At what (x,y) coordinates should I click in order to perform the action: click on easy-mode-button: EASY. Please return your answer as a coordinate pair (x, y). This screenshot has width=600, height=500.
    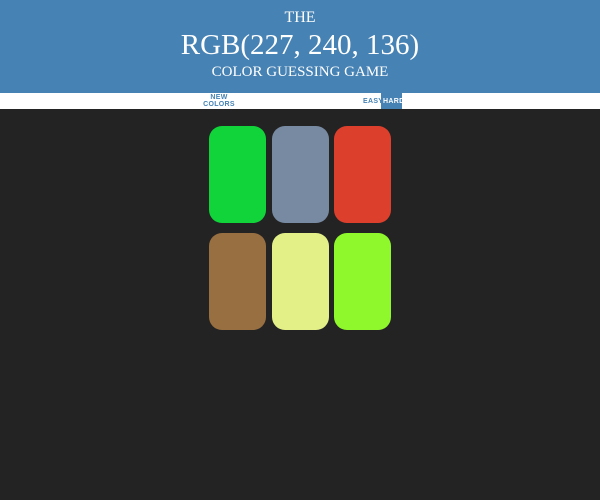
    Looking at the image, I should click on (372, 101).